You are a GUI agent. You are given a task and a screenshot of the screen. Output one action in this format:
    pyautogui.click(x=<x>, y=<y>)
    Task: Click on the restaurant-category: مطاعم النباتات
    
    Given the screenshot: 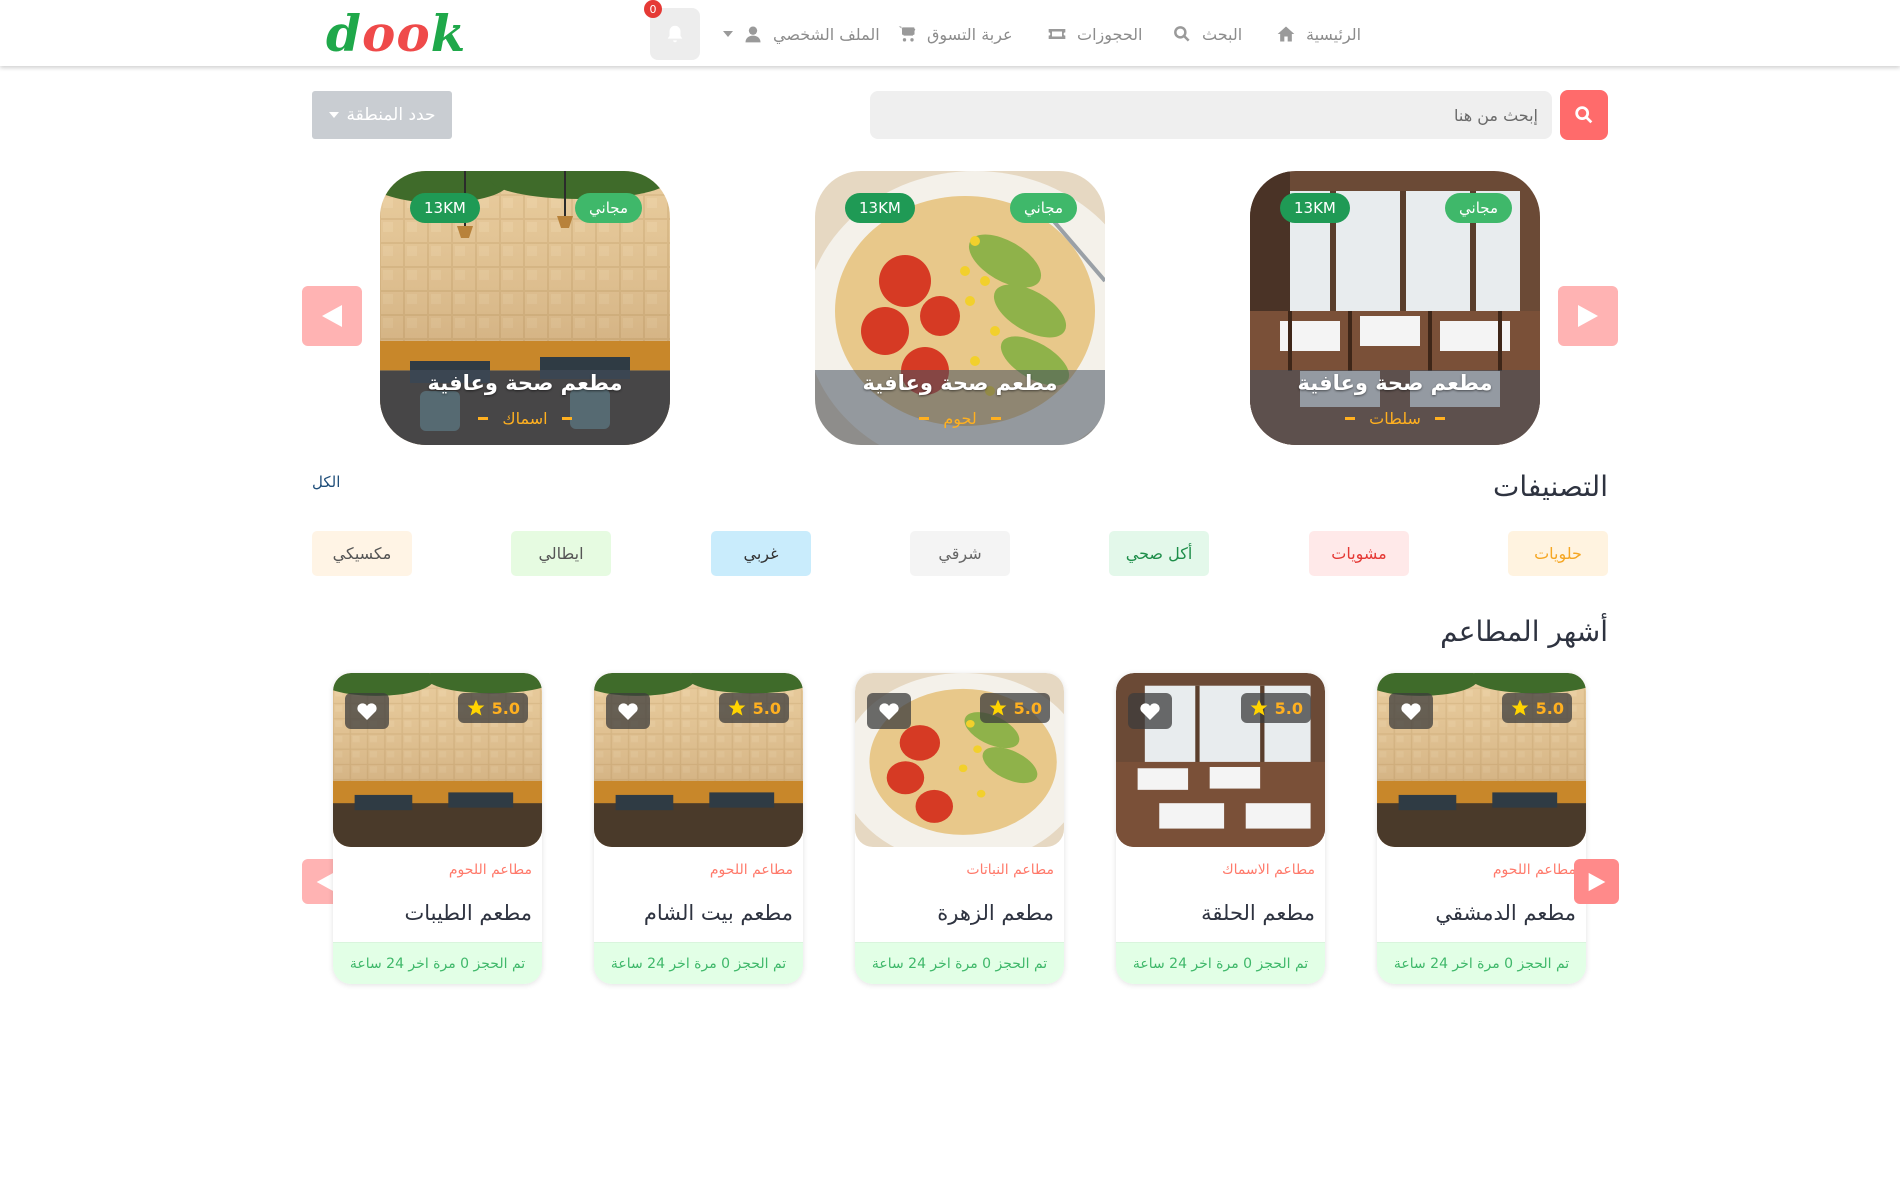 What is the action you would take?
    pyautogui.click(x=1010, y=870)
    